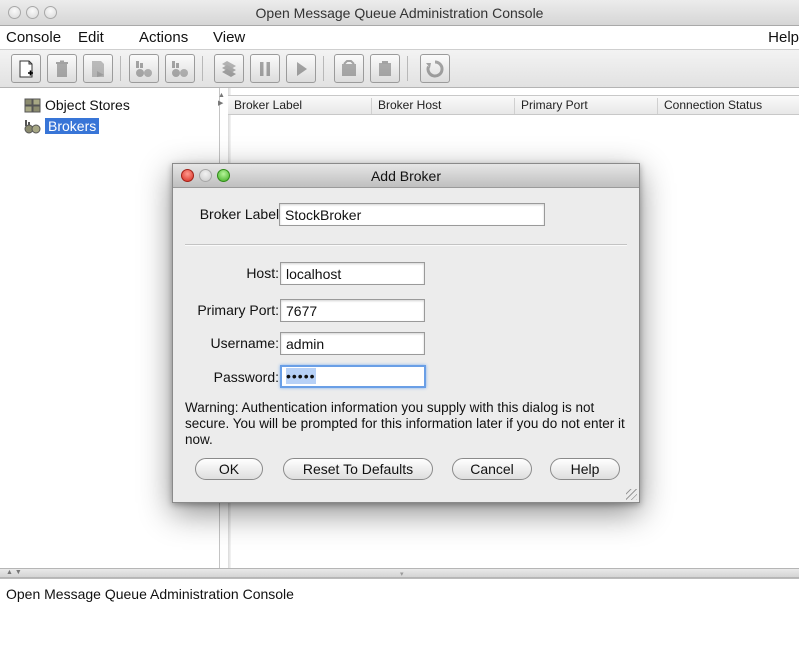  Describe the element at coordinates (33, 37) in the screenshot. I see `menu-console: Console` at that location.